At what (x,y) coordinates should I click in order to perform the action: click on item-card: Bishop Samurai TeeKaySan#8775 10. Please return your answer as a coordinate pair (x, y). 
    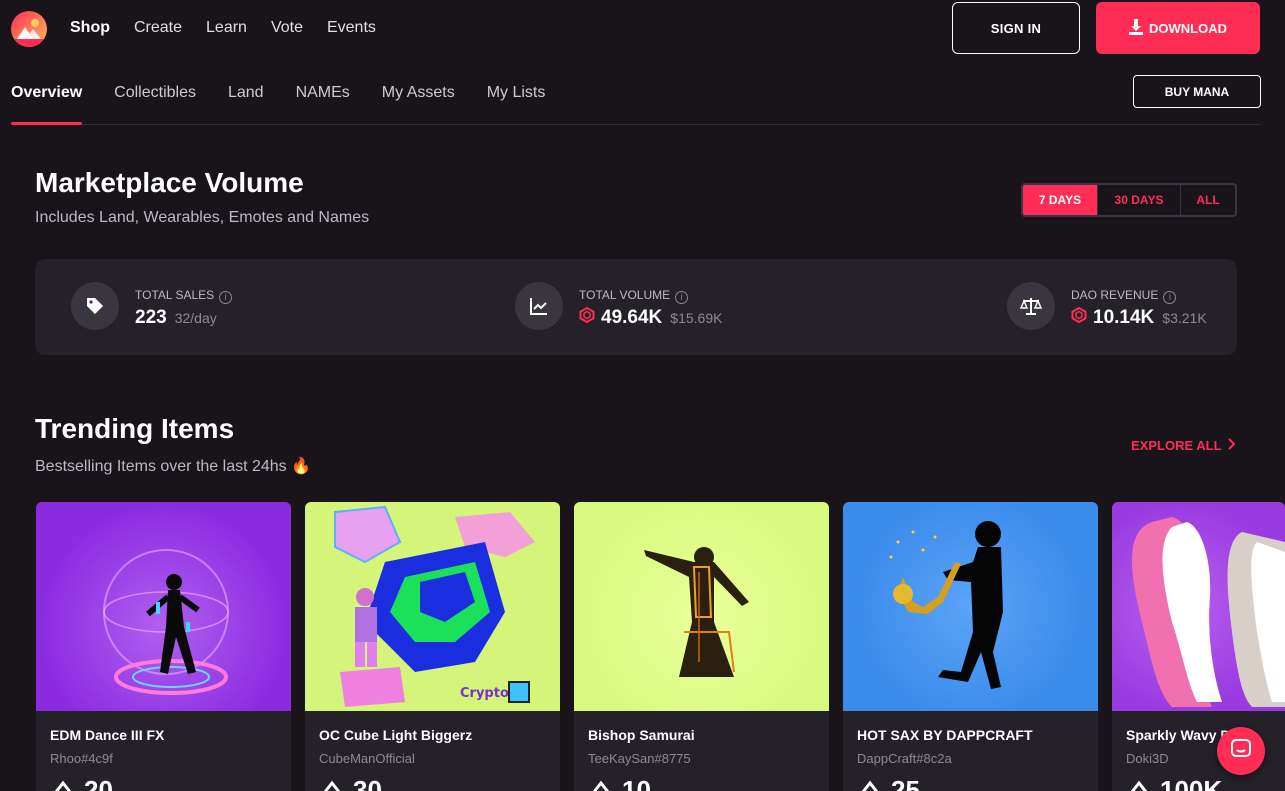
    Looking at the image, I should click on (701, 646).